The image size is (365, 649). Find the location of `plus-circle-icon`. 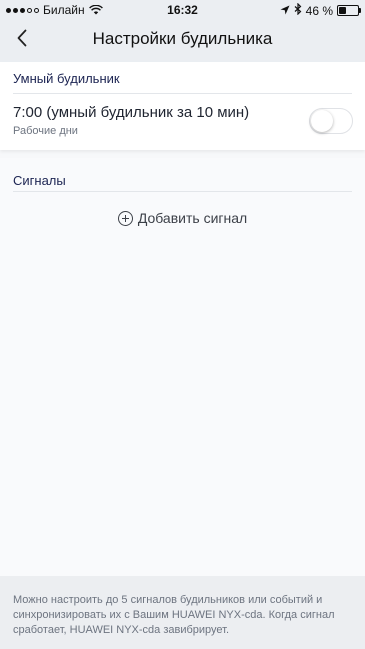

plus-circle-icon is located at coordinates (125, 218).